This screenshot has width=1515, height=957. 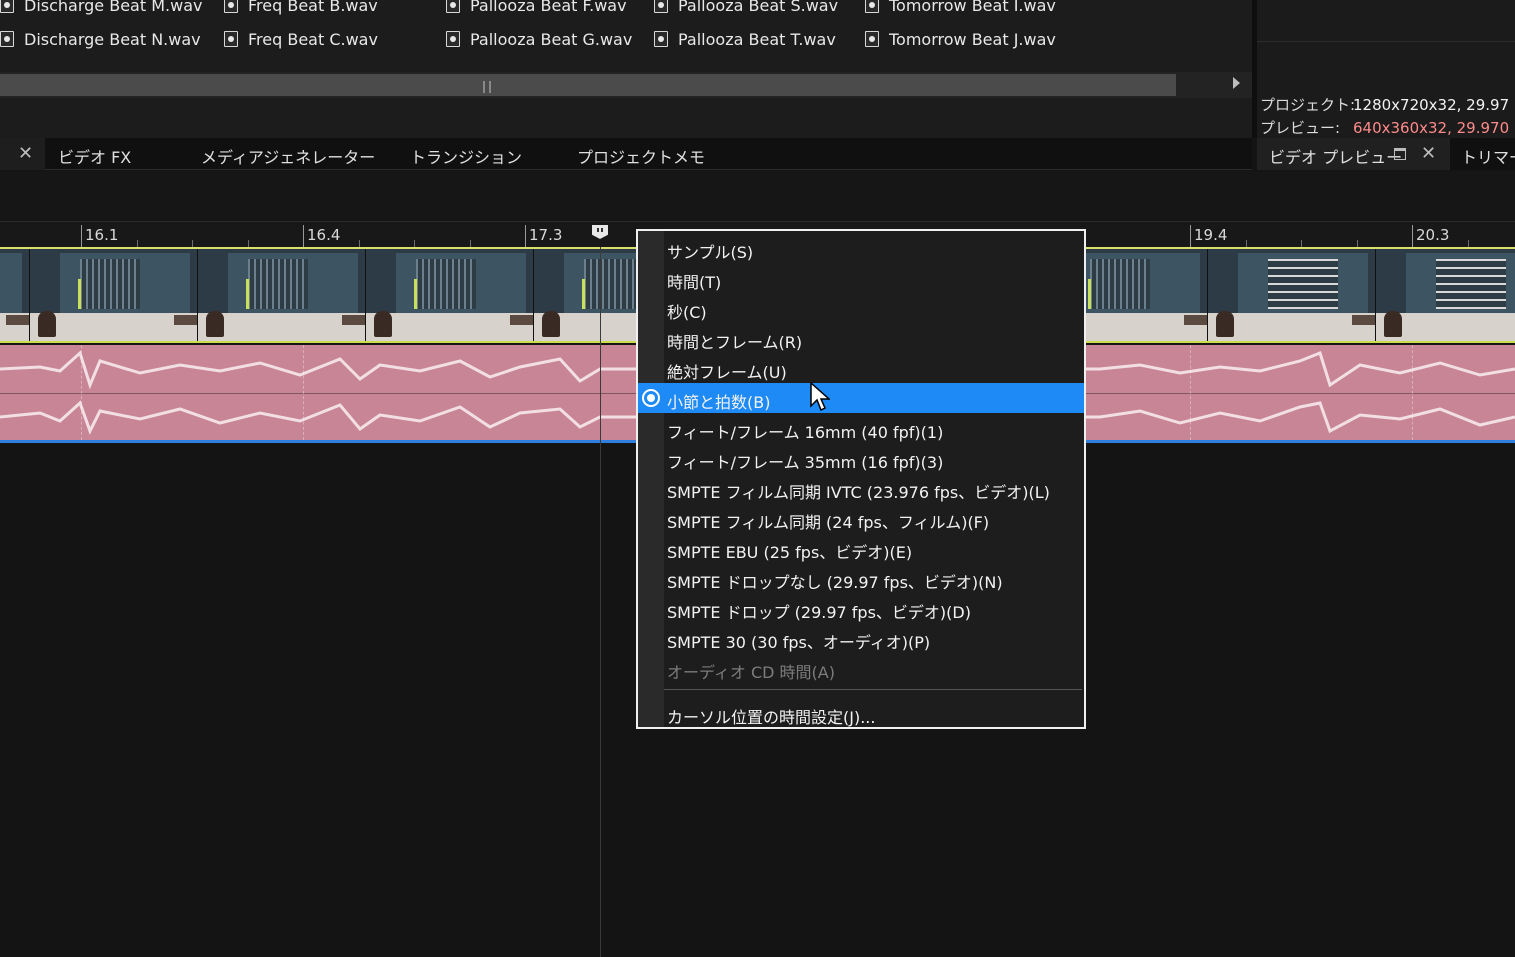 What do you see at coordinates (861, 278) in the screenshot?
I see `menu-item-time: 時間(T)` at bounding box center [861, 278].